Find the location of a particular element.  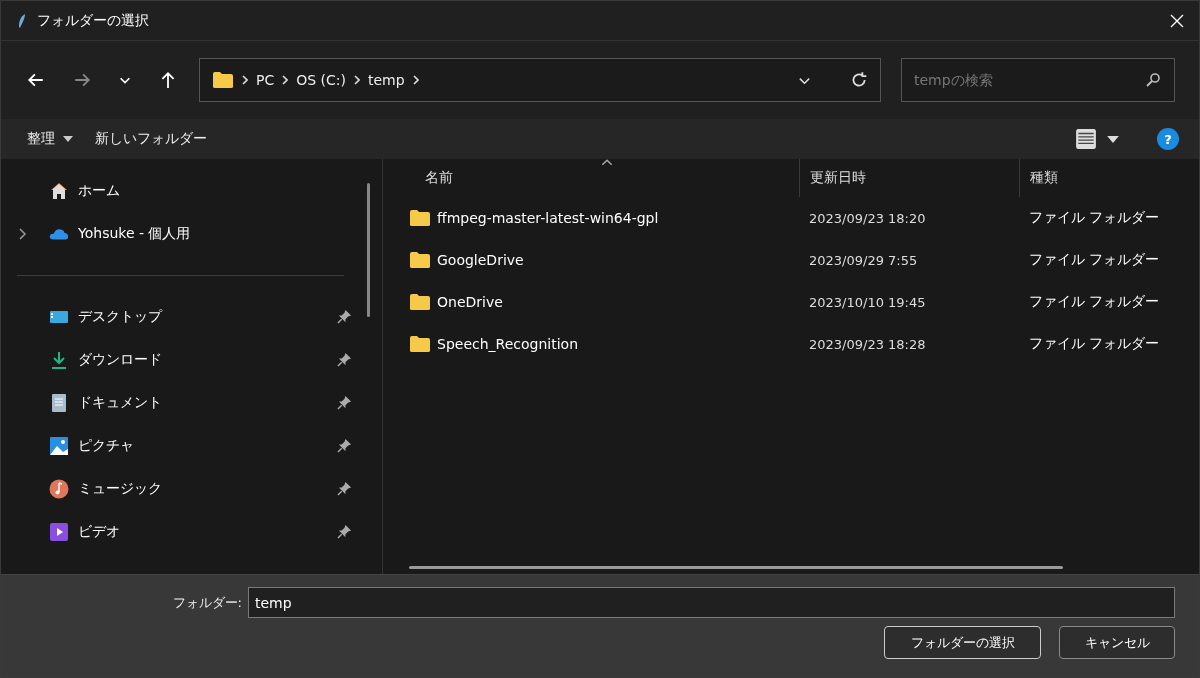

sidebar-item: ドキュメント is located at coordinates (191, 402).